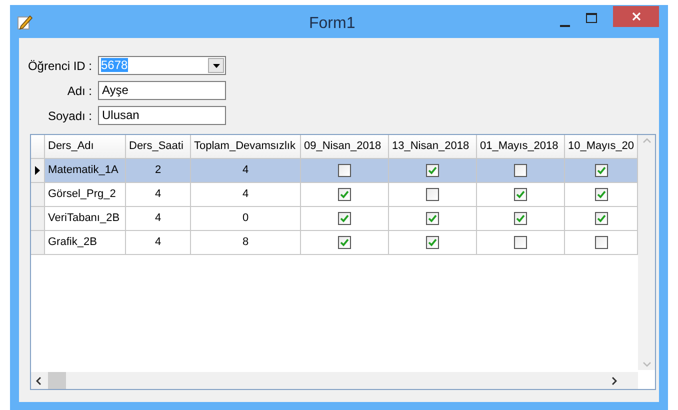  I want to click on column-header: 09_Nisan_2018, so click(345, 147).